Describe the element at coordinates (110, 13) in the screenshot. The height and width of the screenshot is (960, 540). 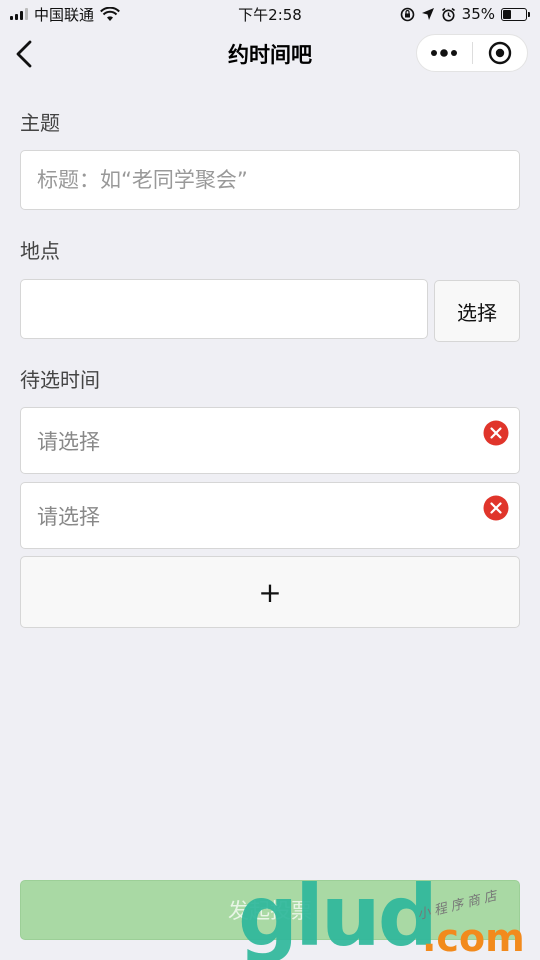
I see `wifi-icon` at that location.